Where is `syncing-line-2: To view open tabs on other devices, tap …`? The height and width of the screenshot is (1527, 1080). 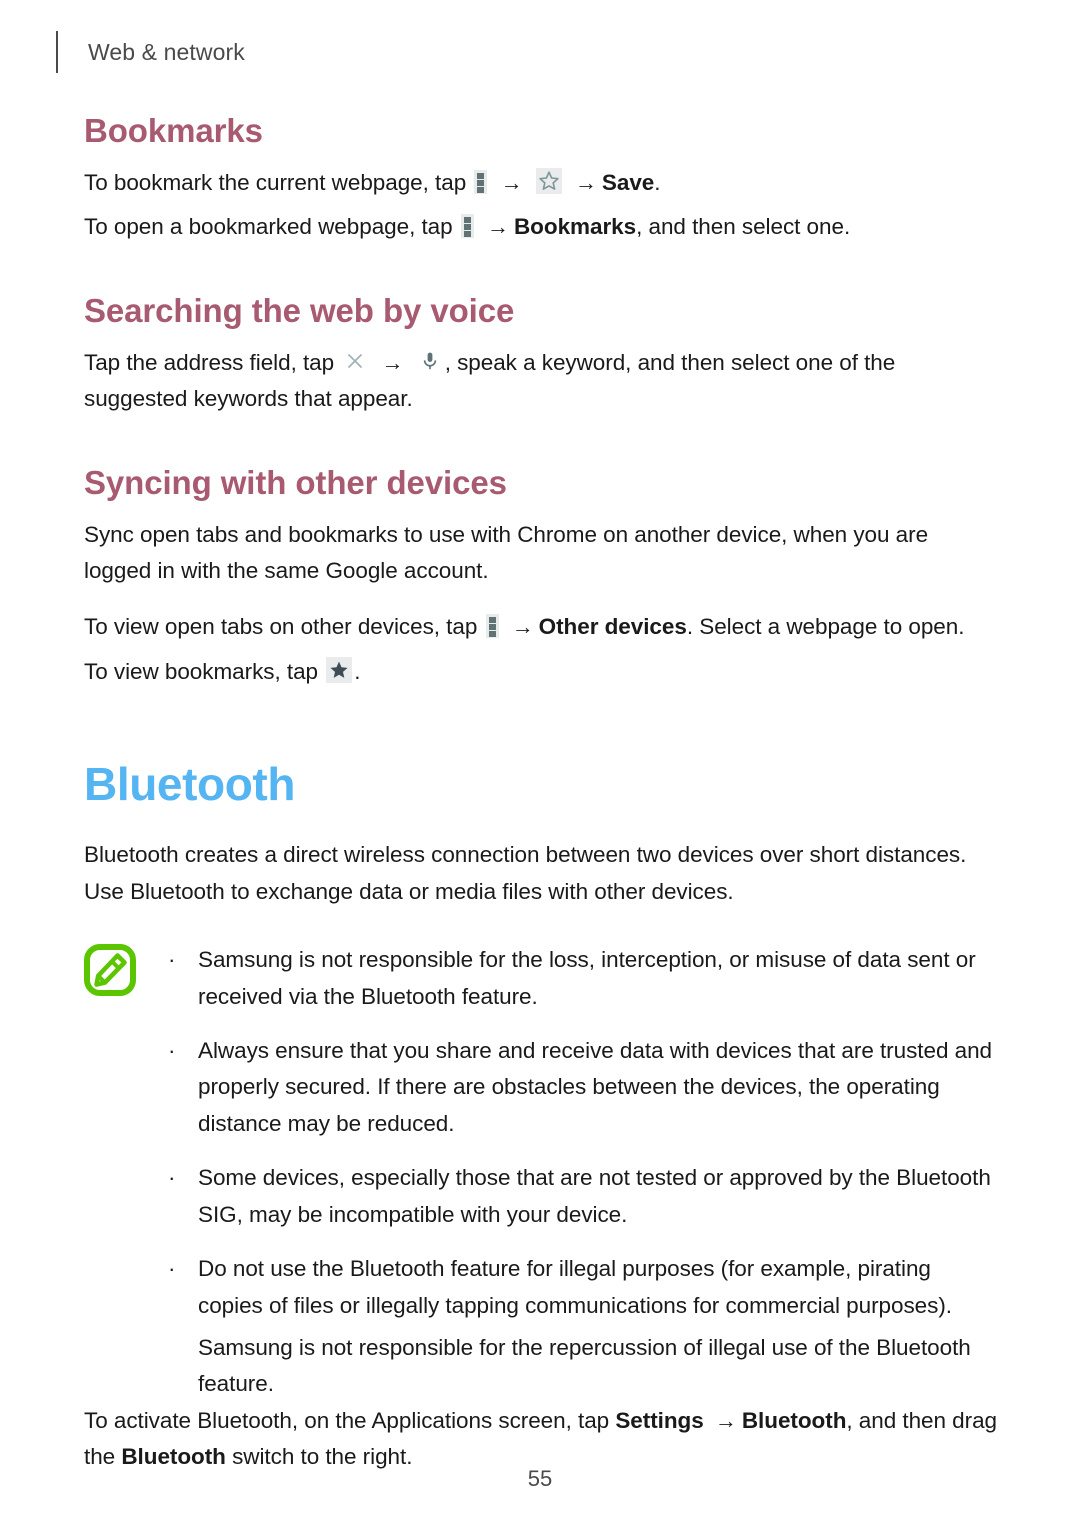 syncing-line-2: To view open tabs on other devices, tap … is located at coordinates (542, 627).